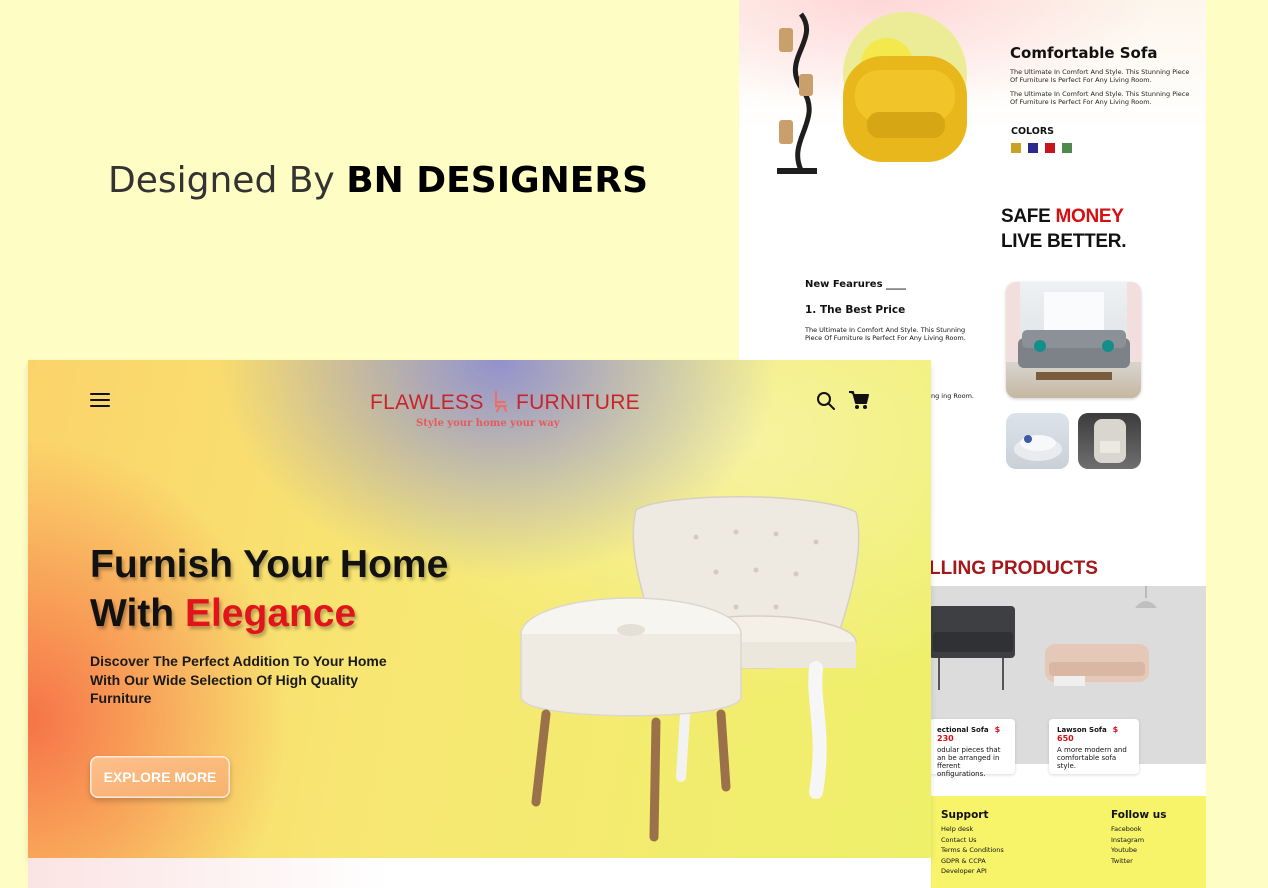  I want to click on yellow-armchair-image, so click(905, 87).